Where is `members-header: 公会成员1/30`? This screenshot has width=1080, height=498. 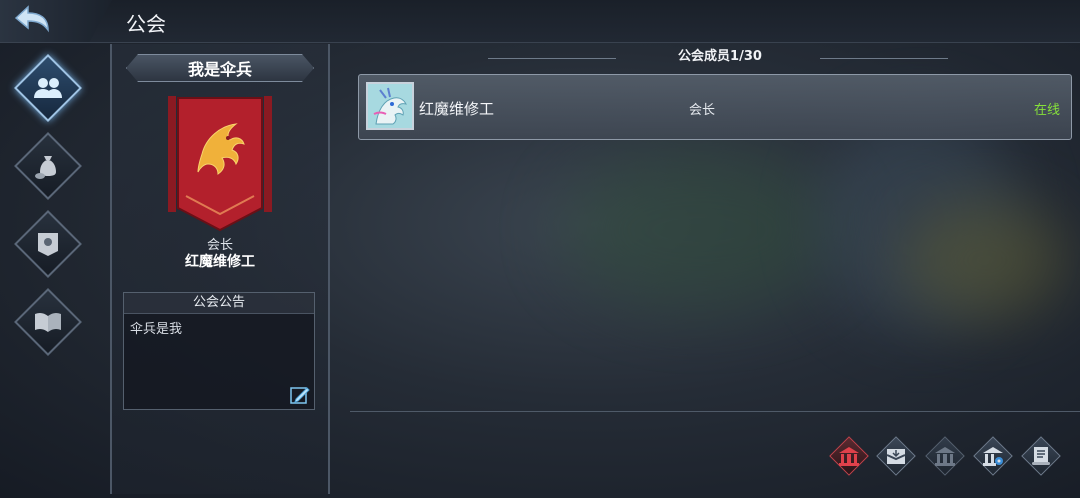 members-header: 公会成员1/30 is located at coordinates (720, 56).